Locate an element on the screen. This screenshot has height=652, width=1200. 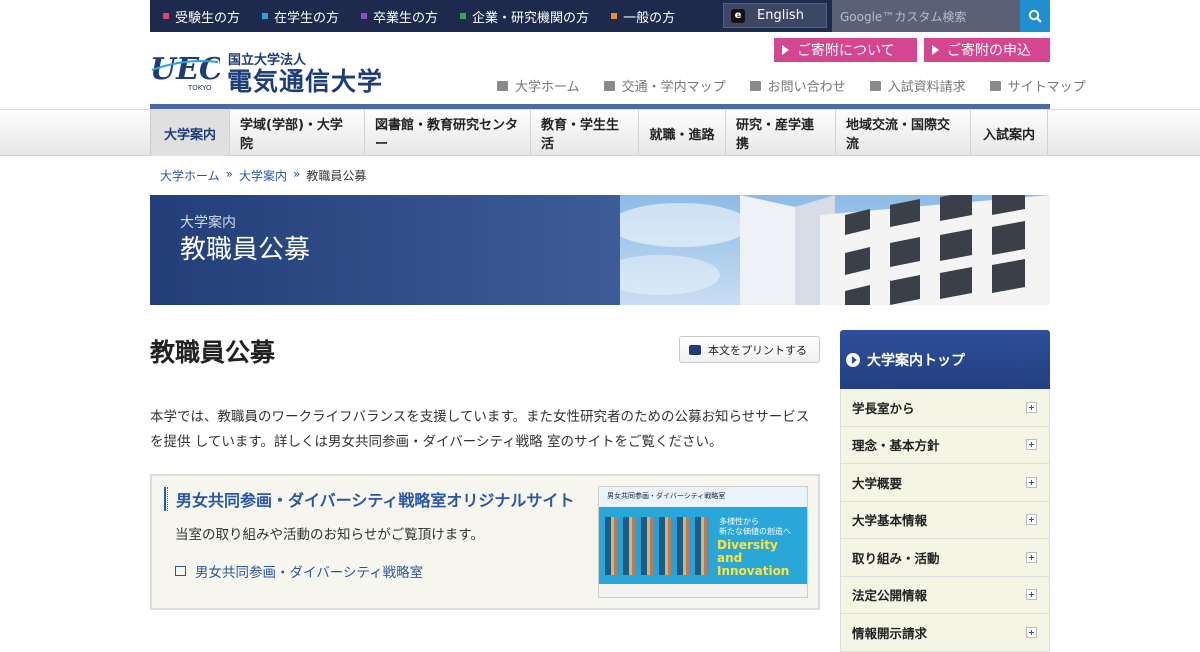
sidebar-item-disclosure: 法定公開情報 is located at coordinates (945, 595).